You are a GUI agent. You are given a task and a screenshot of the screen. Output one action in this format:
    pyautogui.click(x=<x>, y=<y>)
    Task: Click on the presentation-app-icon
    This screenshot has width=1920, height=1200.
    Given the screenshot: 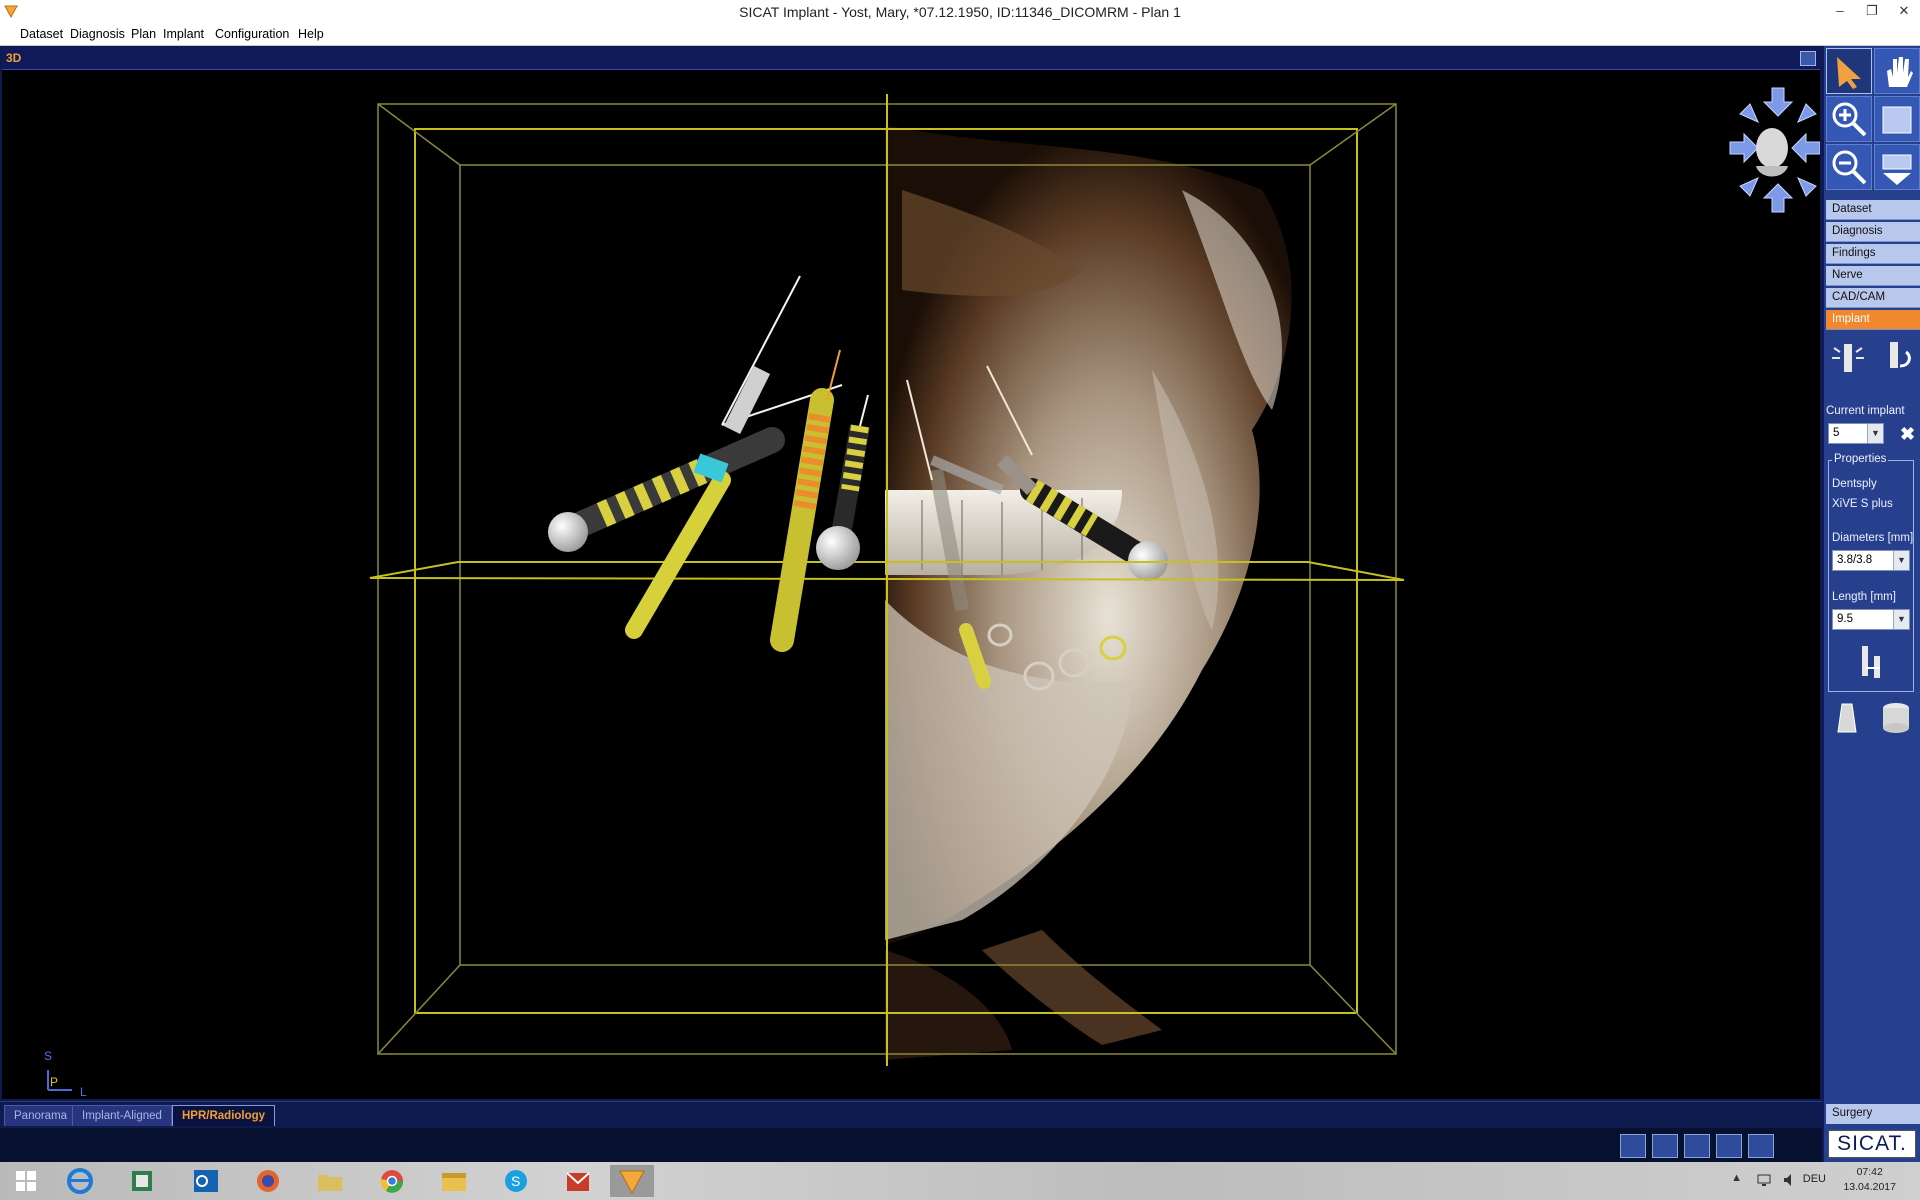 What is the action you would take?
    pyautogui.click(x=142, y=1181)
    